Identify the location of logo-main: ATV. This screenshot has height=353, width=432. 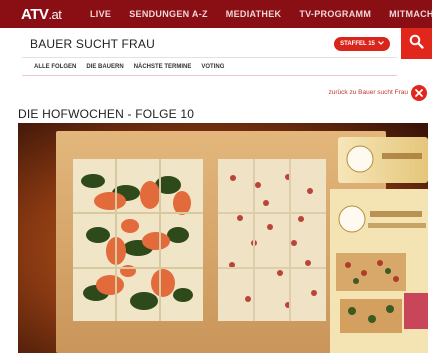
(35, 14).